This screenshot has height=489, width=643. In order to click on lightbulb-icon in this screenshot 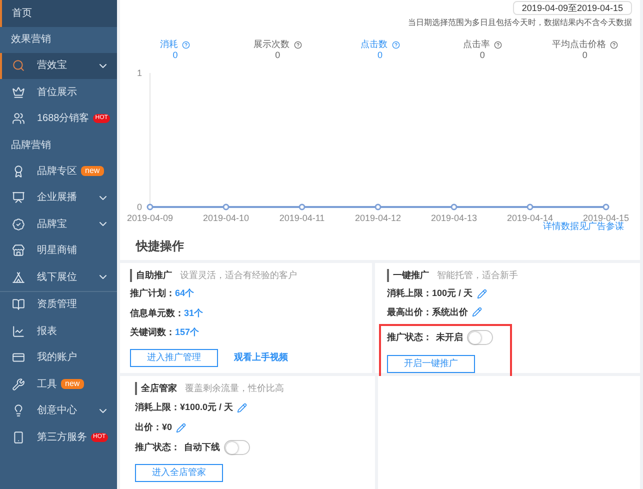, I will do `click(18, 411)`.